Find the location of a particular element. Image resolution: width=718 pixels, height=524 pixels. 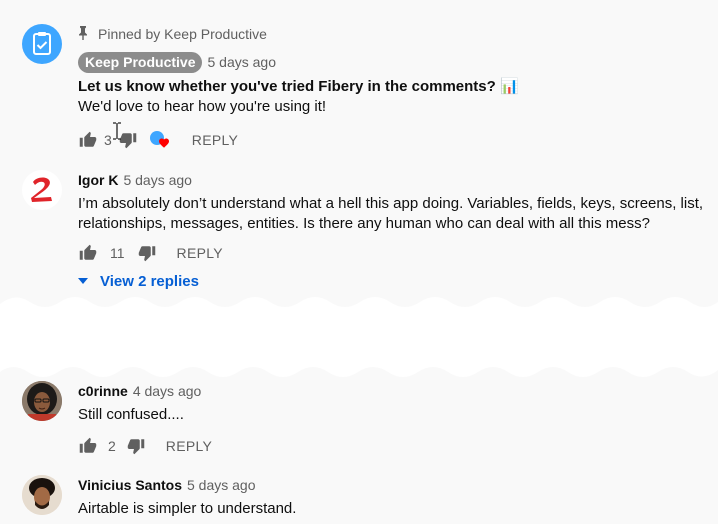

comment-author: c0rinne is located at coordinates (103, 391).